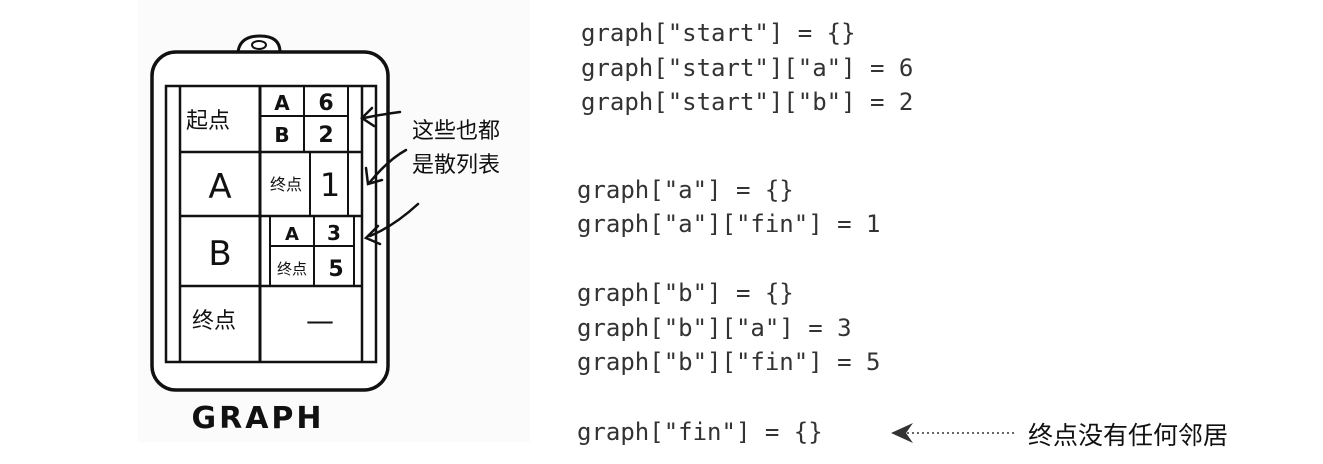  I want to click on entry-value: 1, so click(330, 185).